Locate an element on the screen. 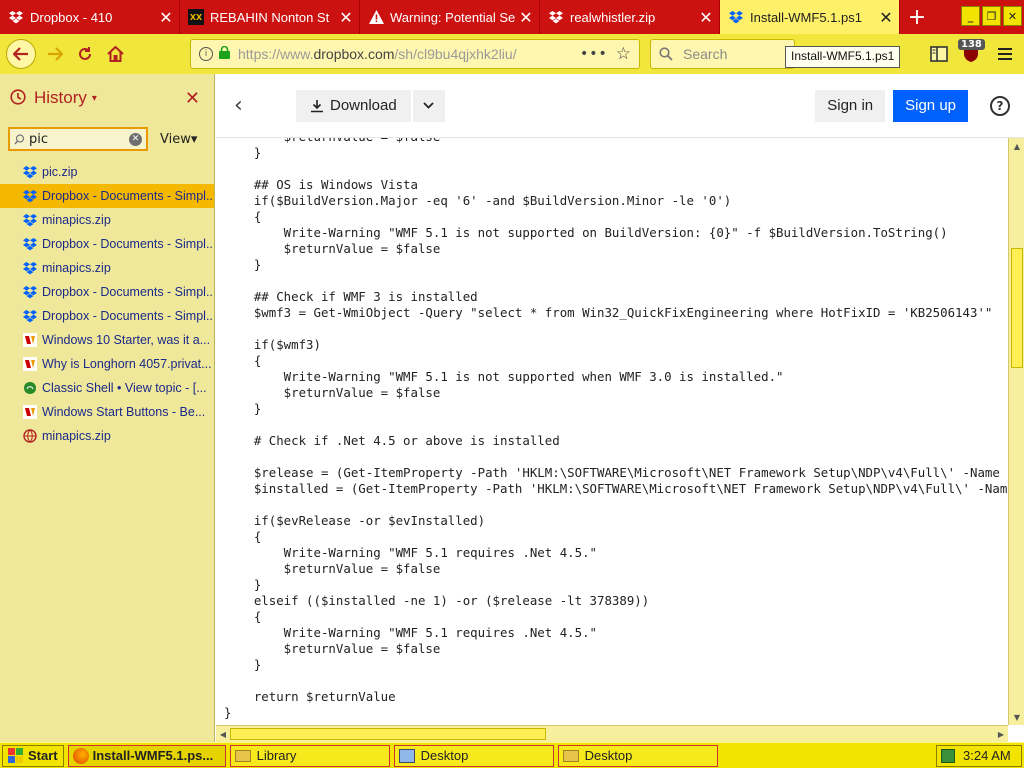 This screenshot has width=1024, height=768. betaarchive-icon is located at coordinates (30, 340).